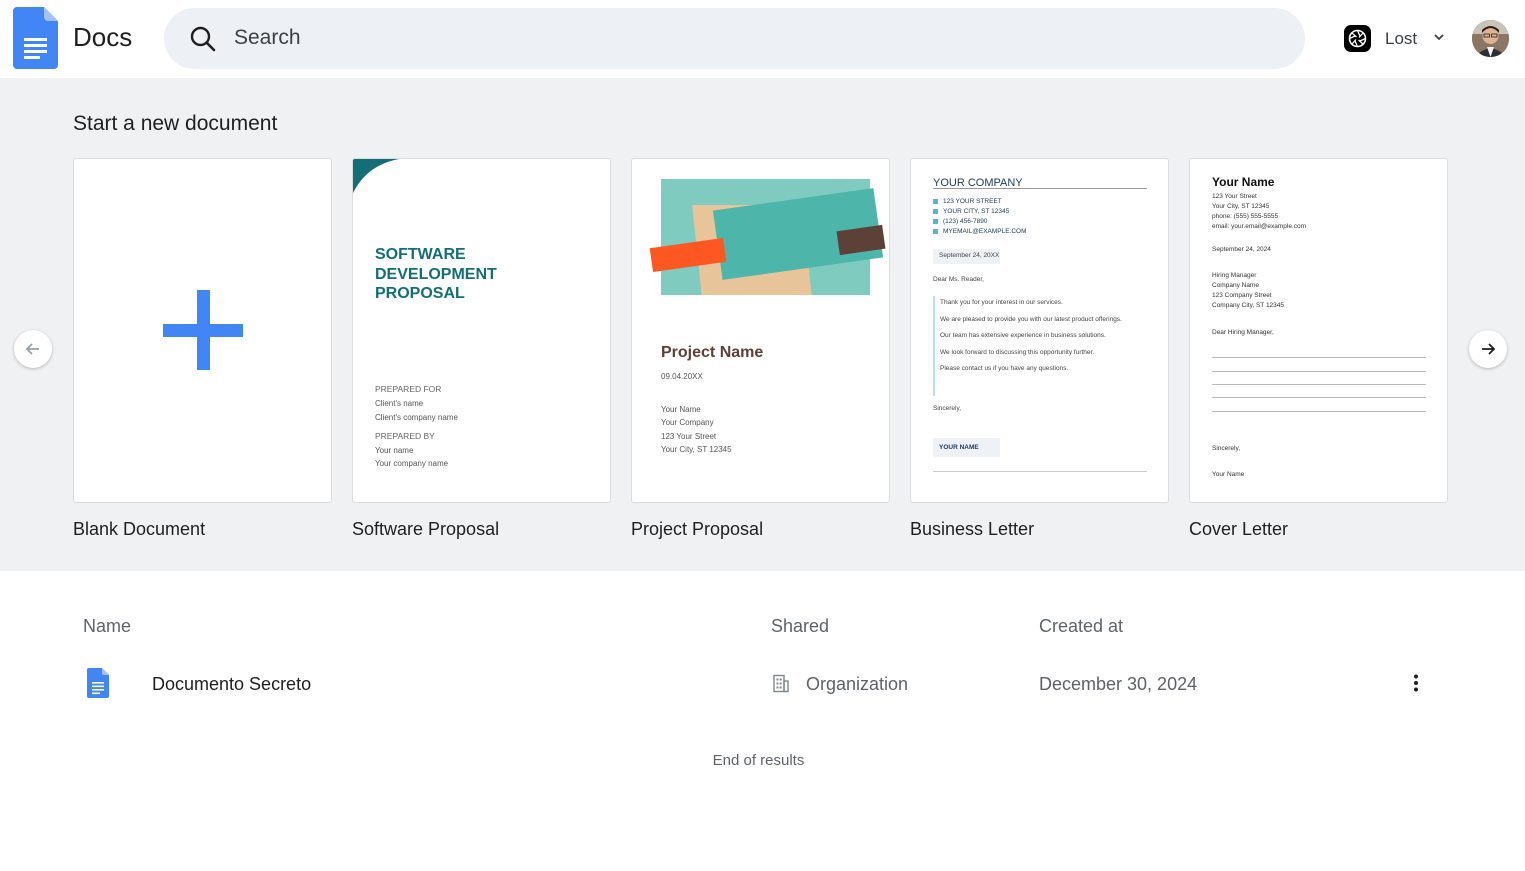 The height and width of the screenshot is (871, 1525). I want to click on search-bar: Search, so click(734, 38).